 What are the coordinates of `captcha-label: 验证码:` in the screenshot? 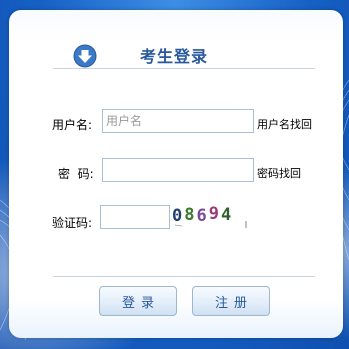 It's located at (72, 223).